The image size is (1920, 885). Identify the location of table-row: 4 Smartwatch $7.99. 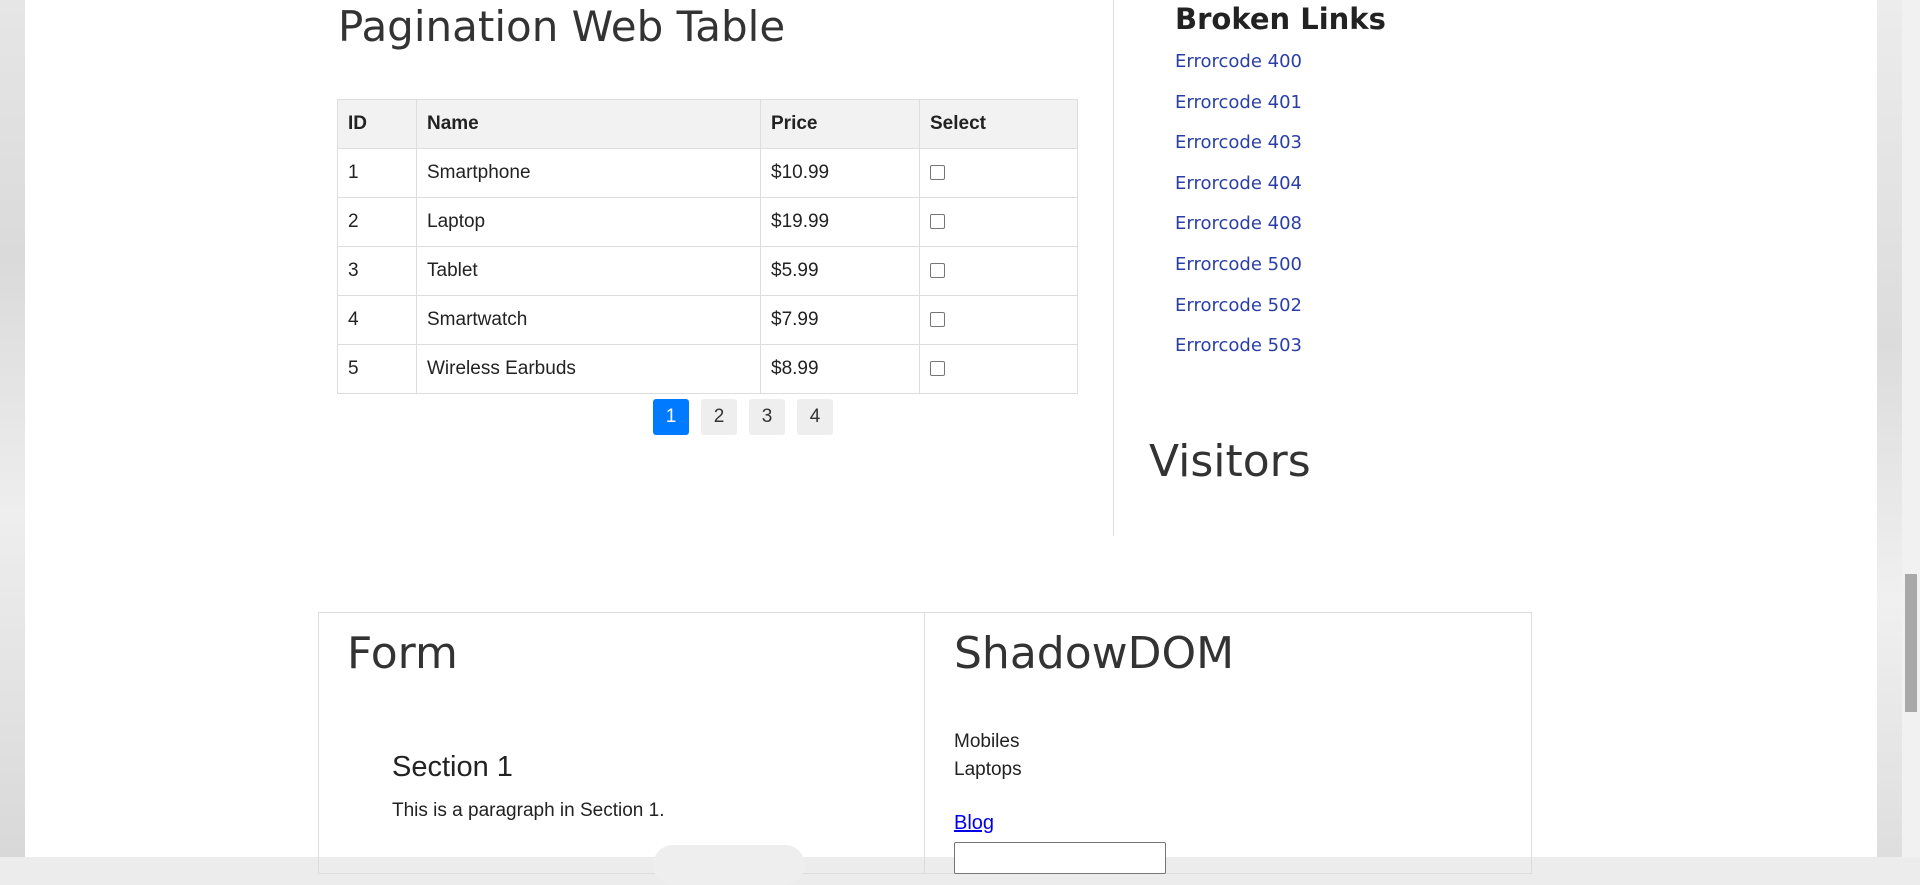
(707, 320).